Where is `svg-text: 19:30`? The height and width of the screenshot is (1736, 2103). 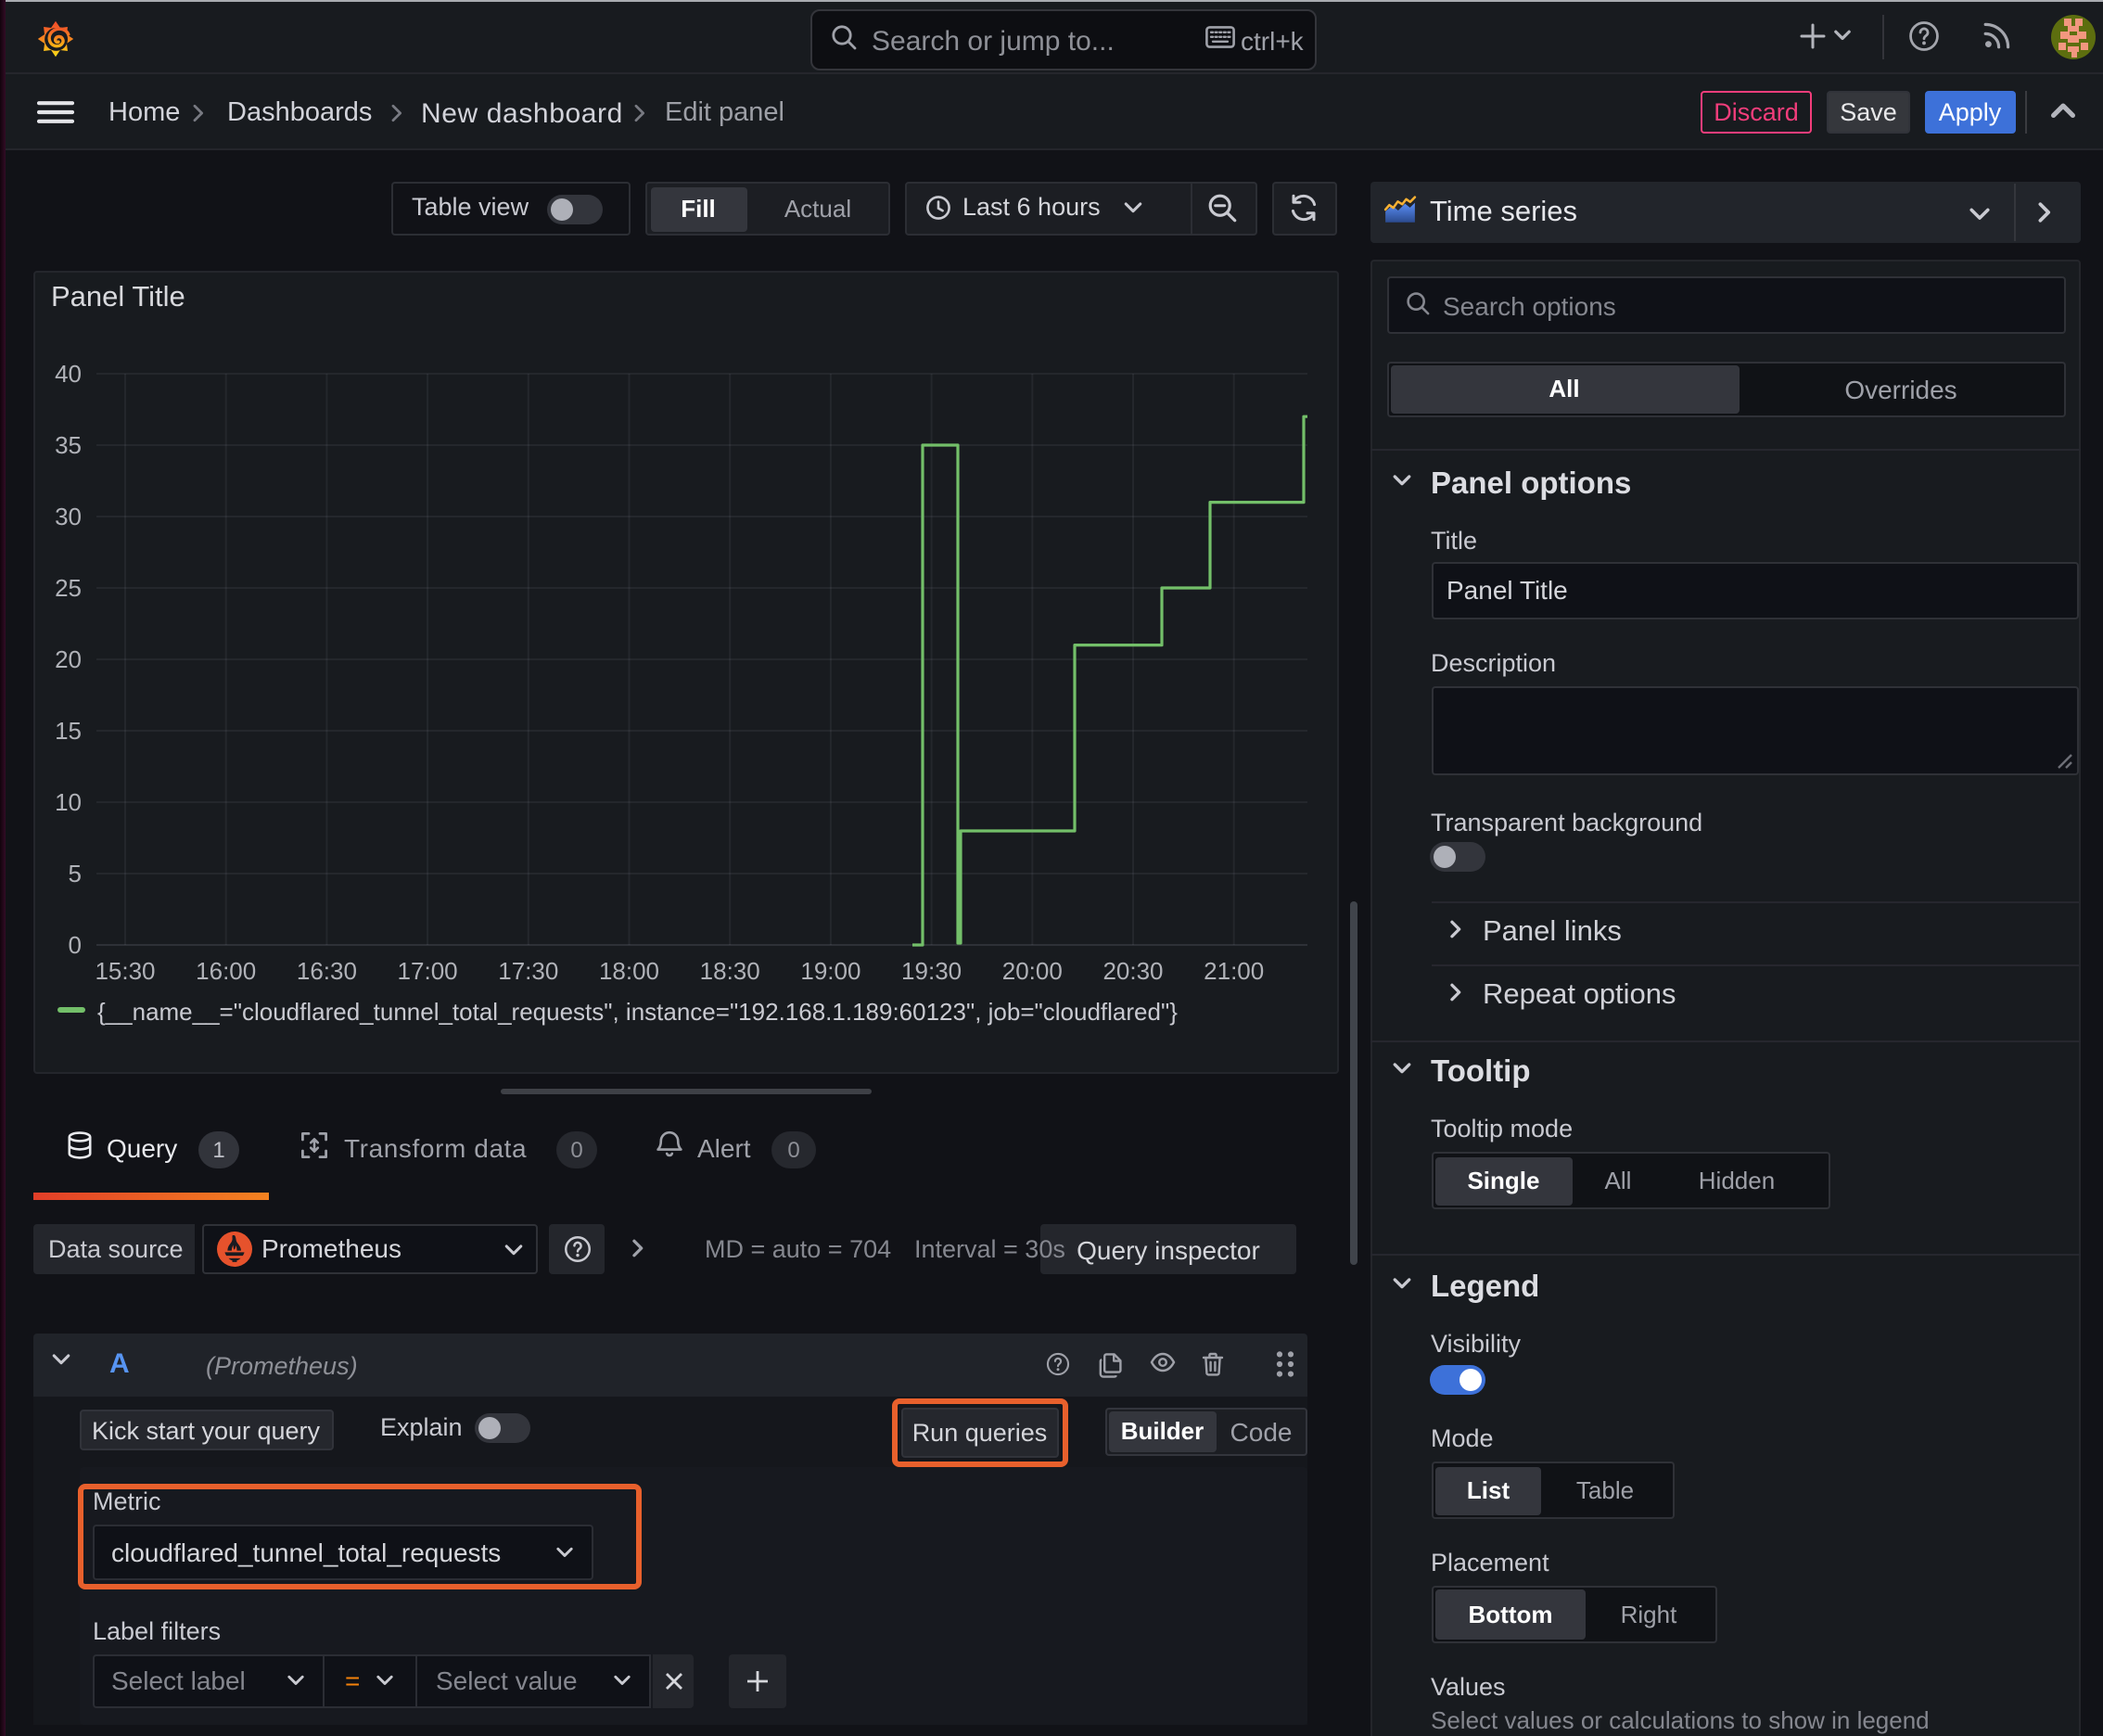
svg-text: 19:30 is located at coordinates (931, 971).